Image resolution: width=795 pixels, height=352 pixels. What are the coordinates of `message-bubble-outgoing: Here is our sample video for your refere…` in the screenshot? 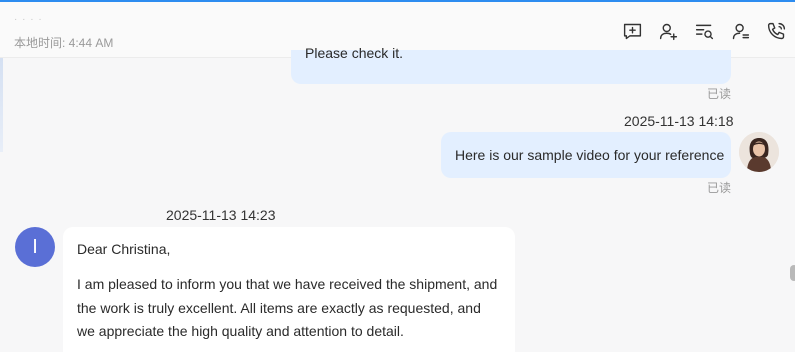 It's located at (586, 155).